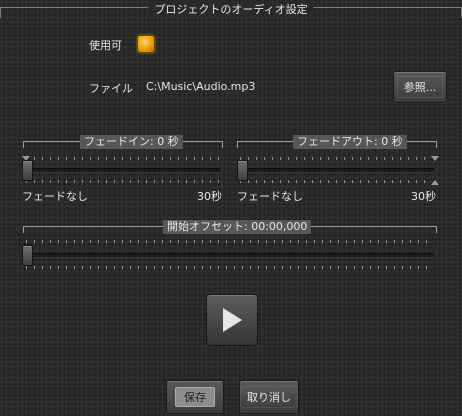  What do you see at coordinates (55, 196) in the screenshot?
I see `fade-in-min-label: フェードなし` at bounding box center [55, 196].